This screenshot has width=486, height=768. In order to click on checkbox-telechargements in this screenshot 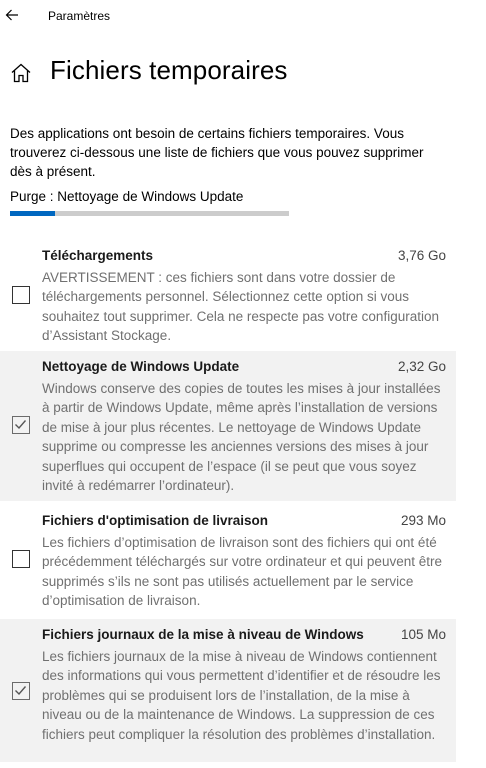, I will do `click(21, 295)`.